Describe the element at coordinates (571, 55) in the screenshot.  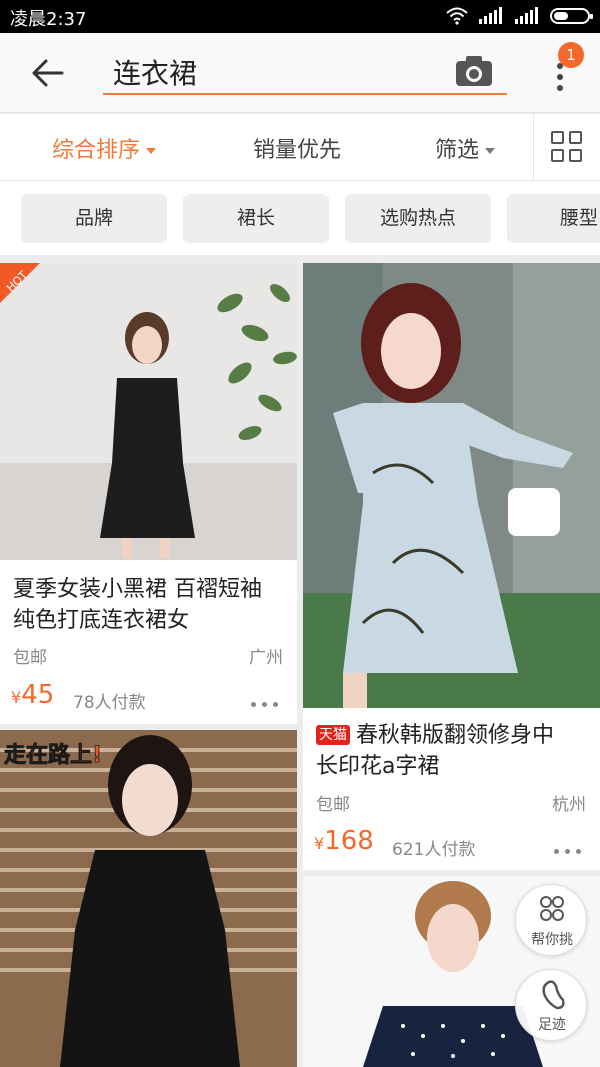
I see `notification-badge: 1` at that location.